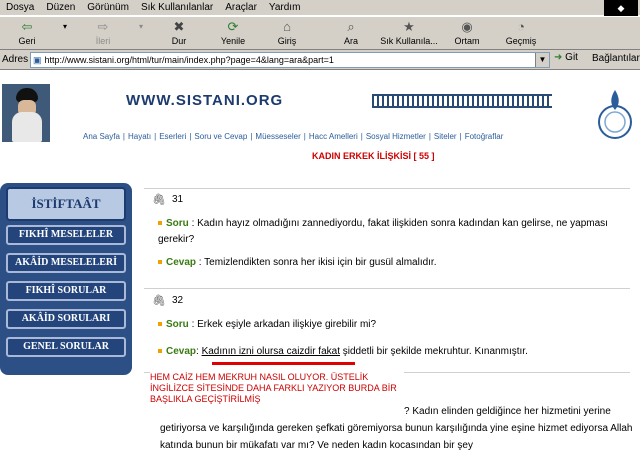 Image resolution: width=640 pixels, height=454 pixels. What do you see at coordinates (462, 101) in the screenshot?
I see `arabic-calligraphy-banner` at bounding box center [462, 101].